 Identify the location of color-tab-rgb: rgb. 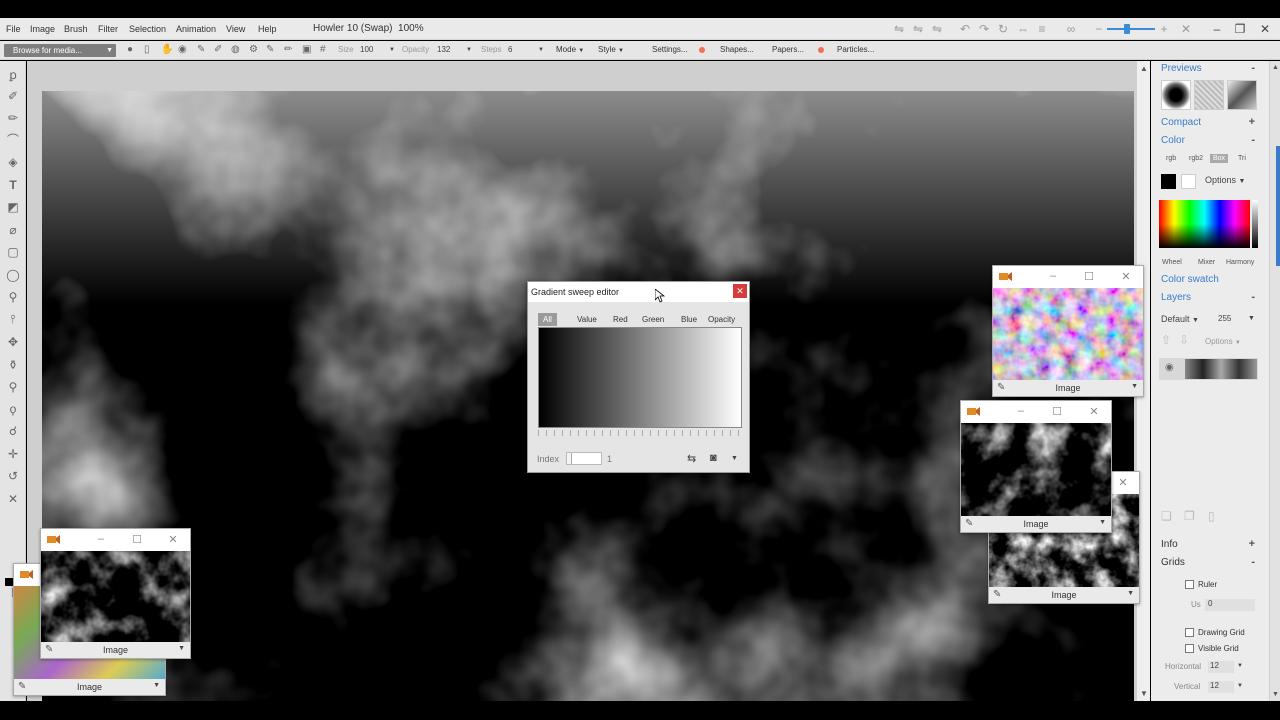
(1171, 158).